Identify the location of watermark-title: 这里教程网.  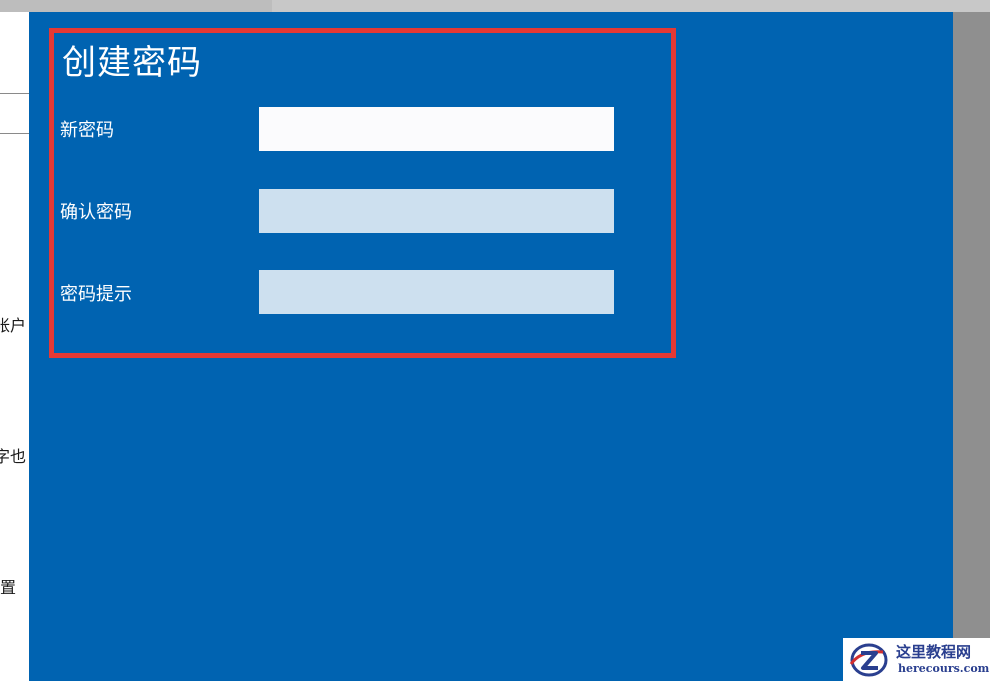
(934, 652).